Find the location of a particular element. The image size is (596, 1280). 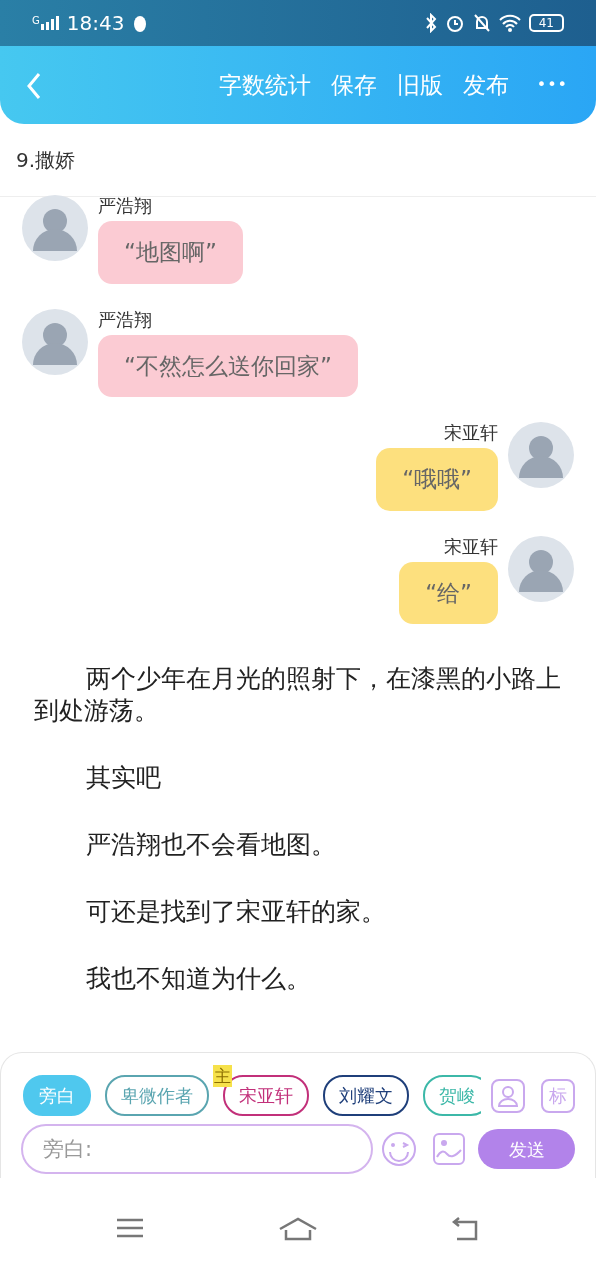

bluetooth-icon is located at coordinates (430, 23).